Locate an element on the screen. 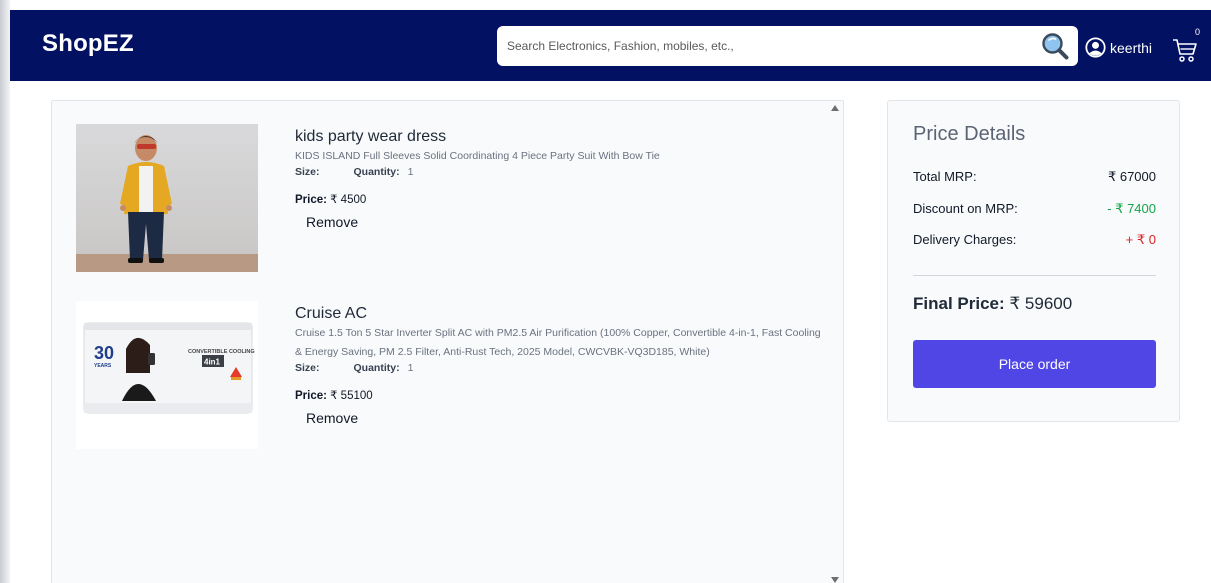 This screenshot has width=1211, height=583. discount-label: Discount on MRP: is located at coordinates (965, 208).